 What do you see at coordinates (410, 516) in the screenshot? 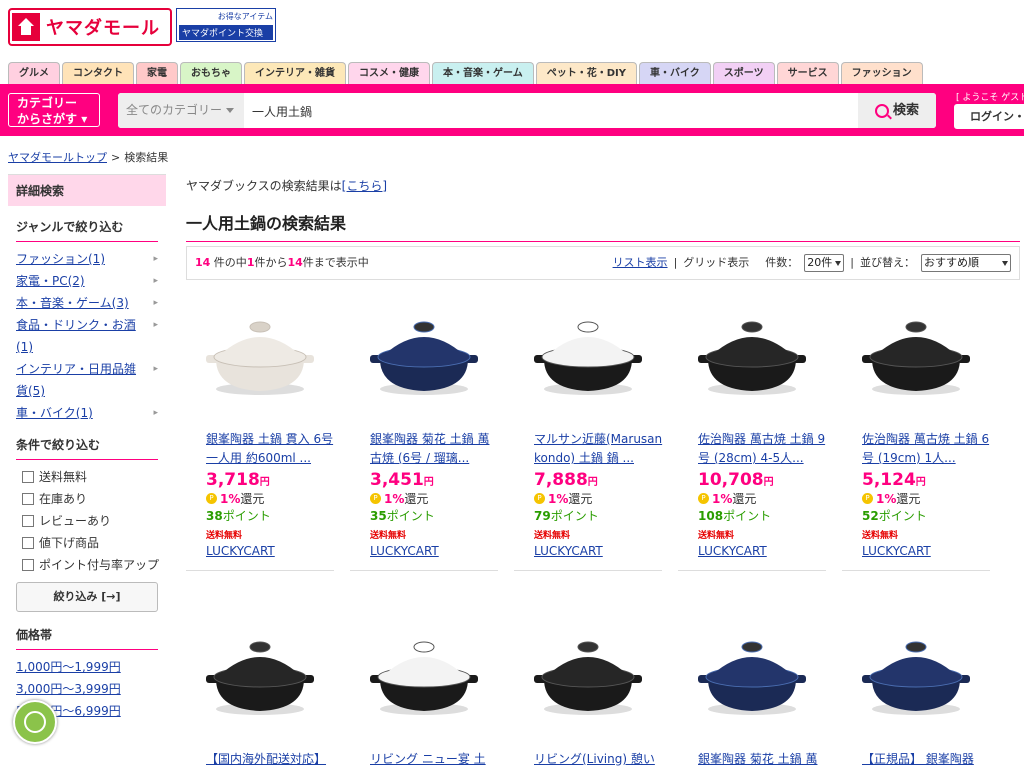
I see `points-suffix: ポイント` at bounding box center [410, 516].